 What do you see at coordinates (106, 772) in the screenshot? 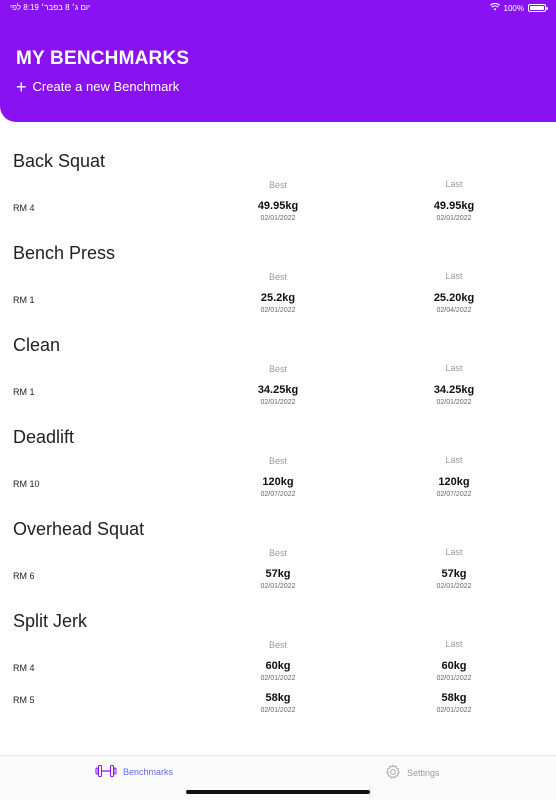
I see `dumbbell-icon` at bounding box center [106, 772].